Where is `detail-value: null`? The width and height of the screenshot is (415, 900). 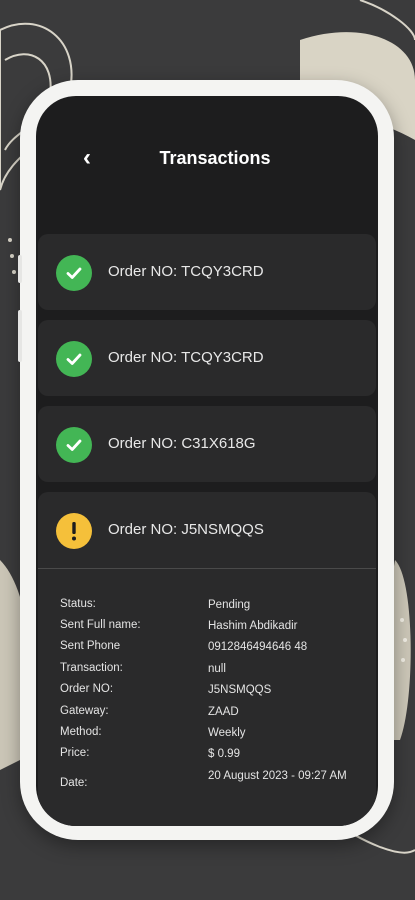 detail-value: null is located at coordinates (217, 669).